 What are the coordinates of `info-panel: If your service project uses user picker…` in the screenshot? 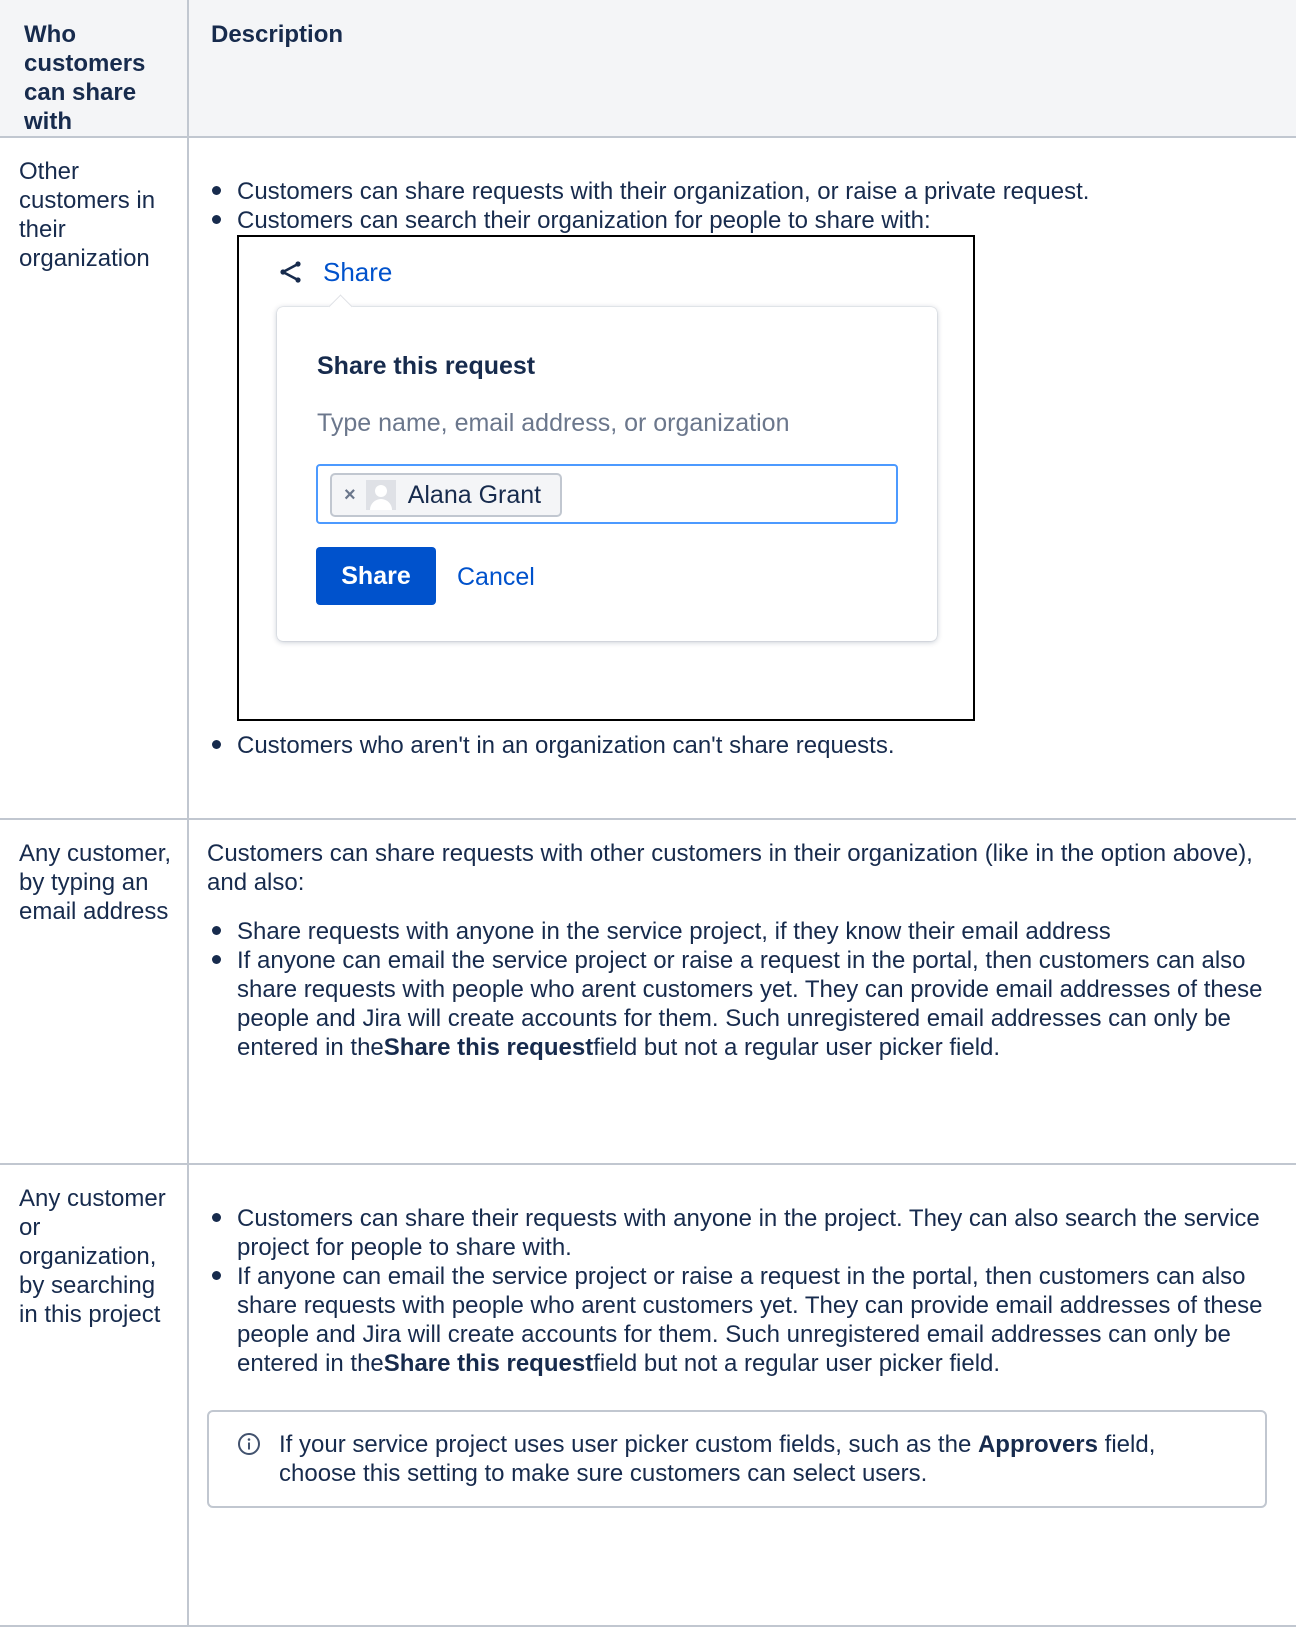 It's located at (737, 1459).